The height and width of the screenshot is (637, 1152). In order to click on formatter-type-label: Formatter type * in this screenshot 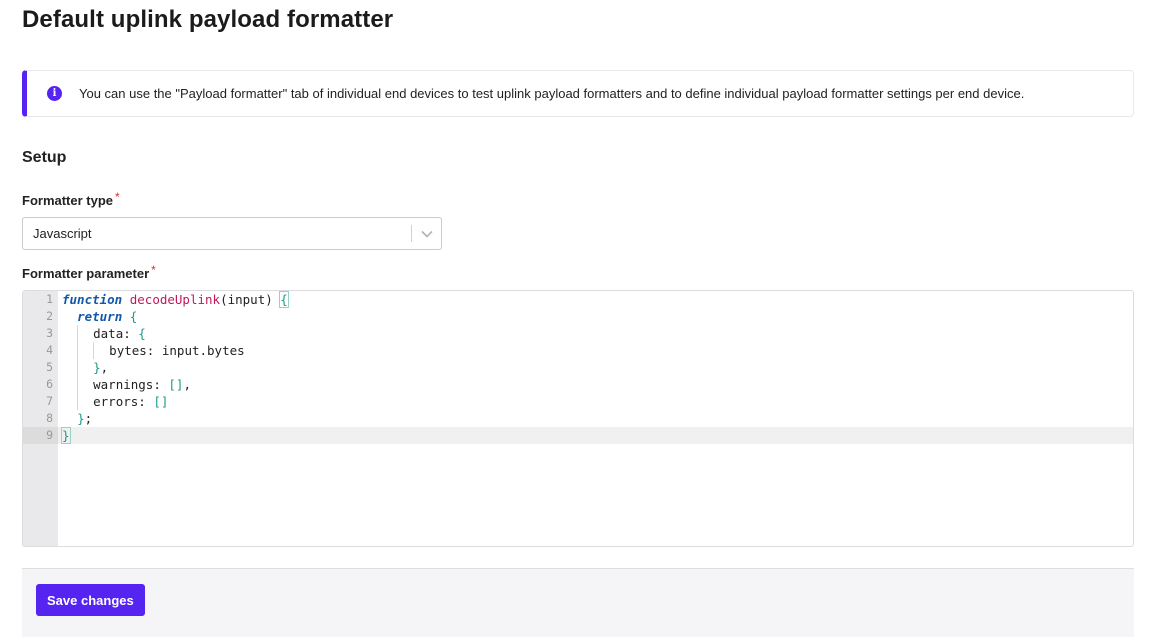, I will do `click(71, 199)`.